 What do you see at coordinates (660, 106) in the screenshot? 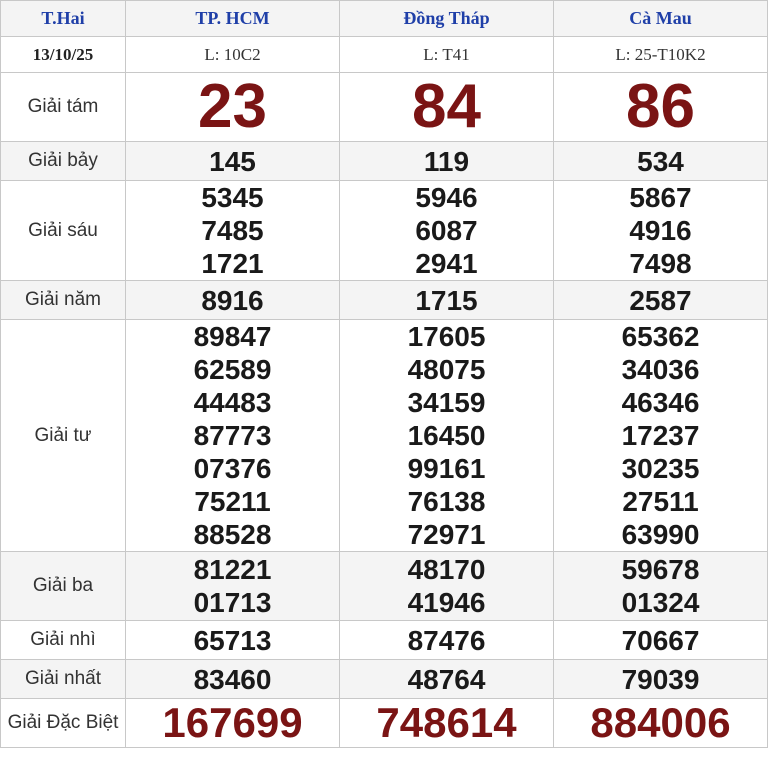
I see `prize-number: 86` at bounding box center [660, 106].